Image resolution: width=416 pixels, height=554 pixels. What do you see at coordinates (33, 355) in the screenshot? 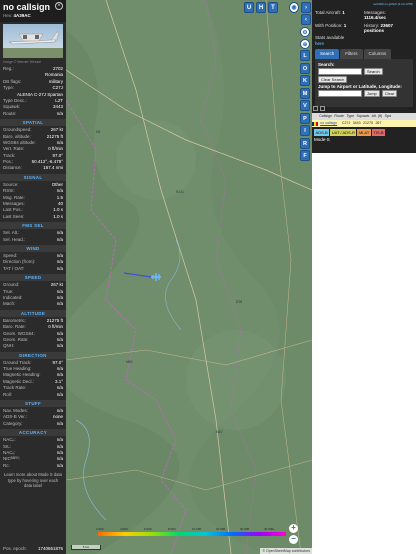
I see `section-header: DIRECTION` at bounding box center [33, 355].